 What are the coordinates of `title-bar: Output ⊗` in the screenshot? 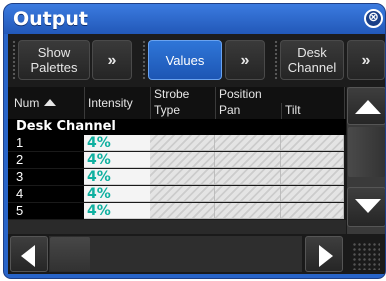 It's located at (194, 19).